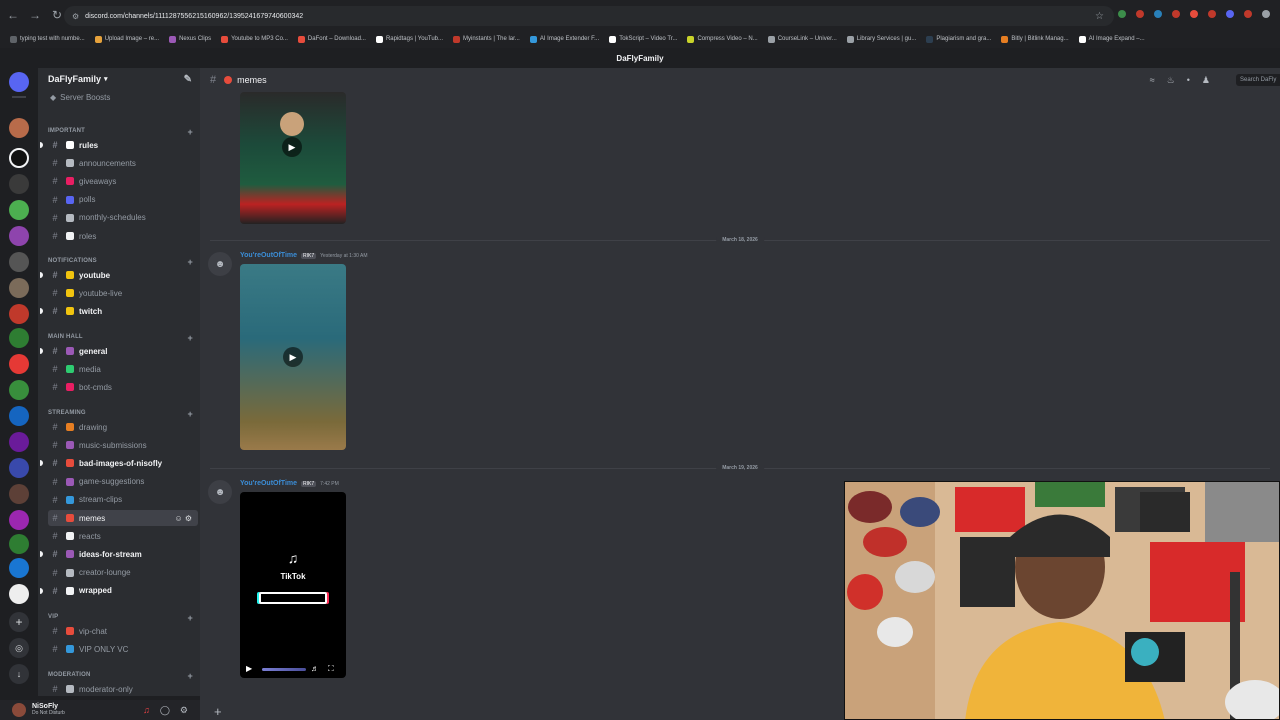  What do you see at coordinates (120, 414) in the screenshot?
I see `category-header: STREAMING +` at bounding box center [120, 414].